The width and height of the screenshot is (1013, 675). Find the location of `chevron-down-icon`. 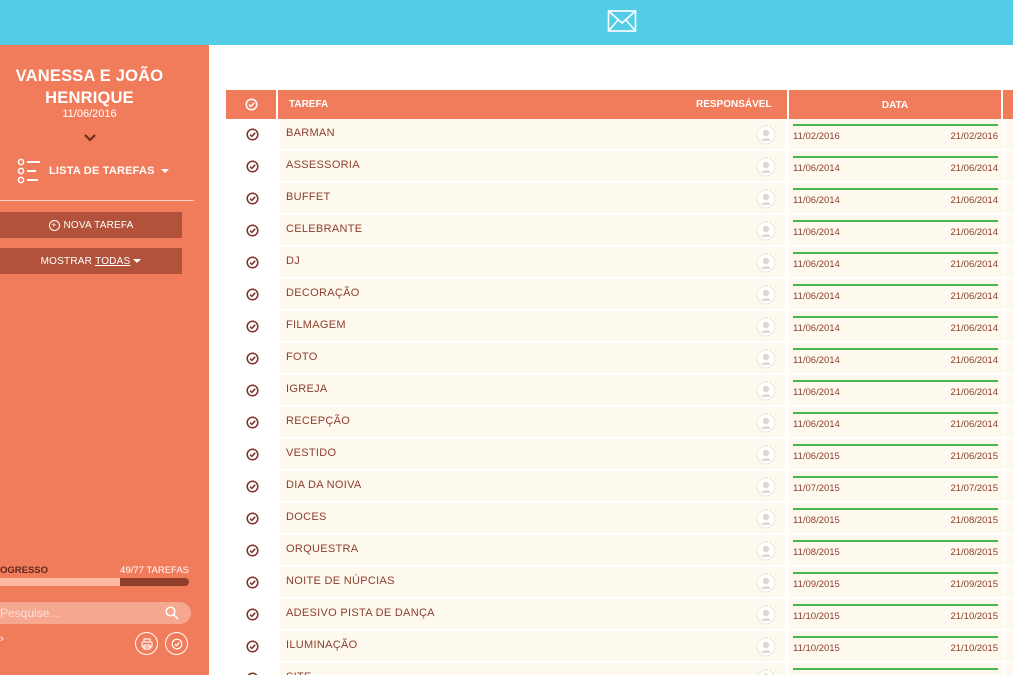

chevron-down-icon is located at coordinates (90, 138).